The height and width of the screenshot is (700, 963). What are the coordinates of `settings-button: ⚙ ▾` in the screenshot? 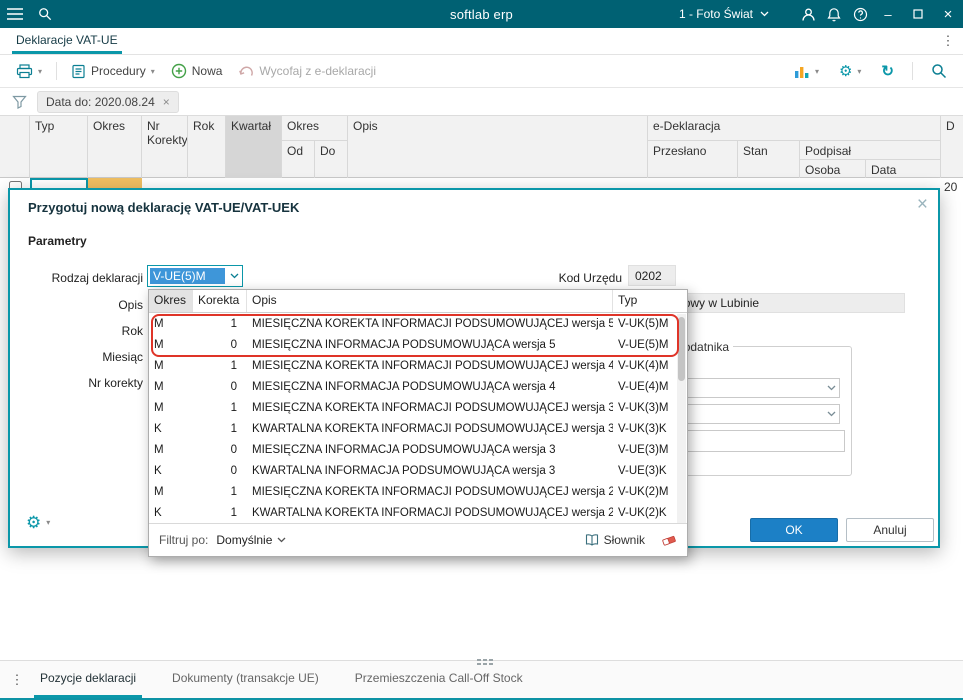 It's located at (850, 71).